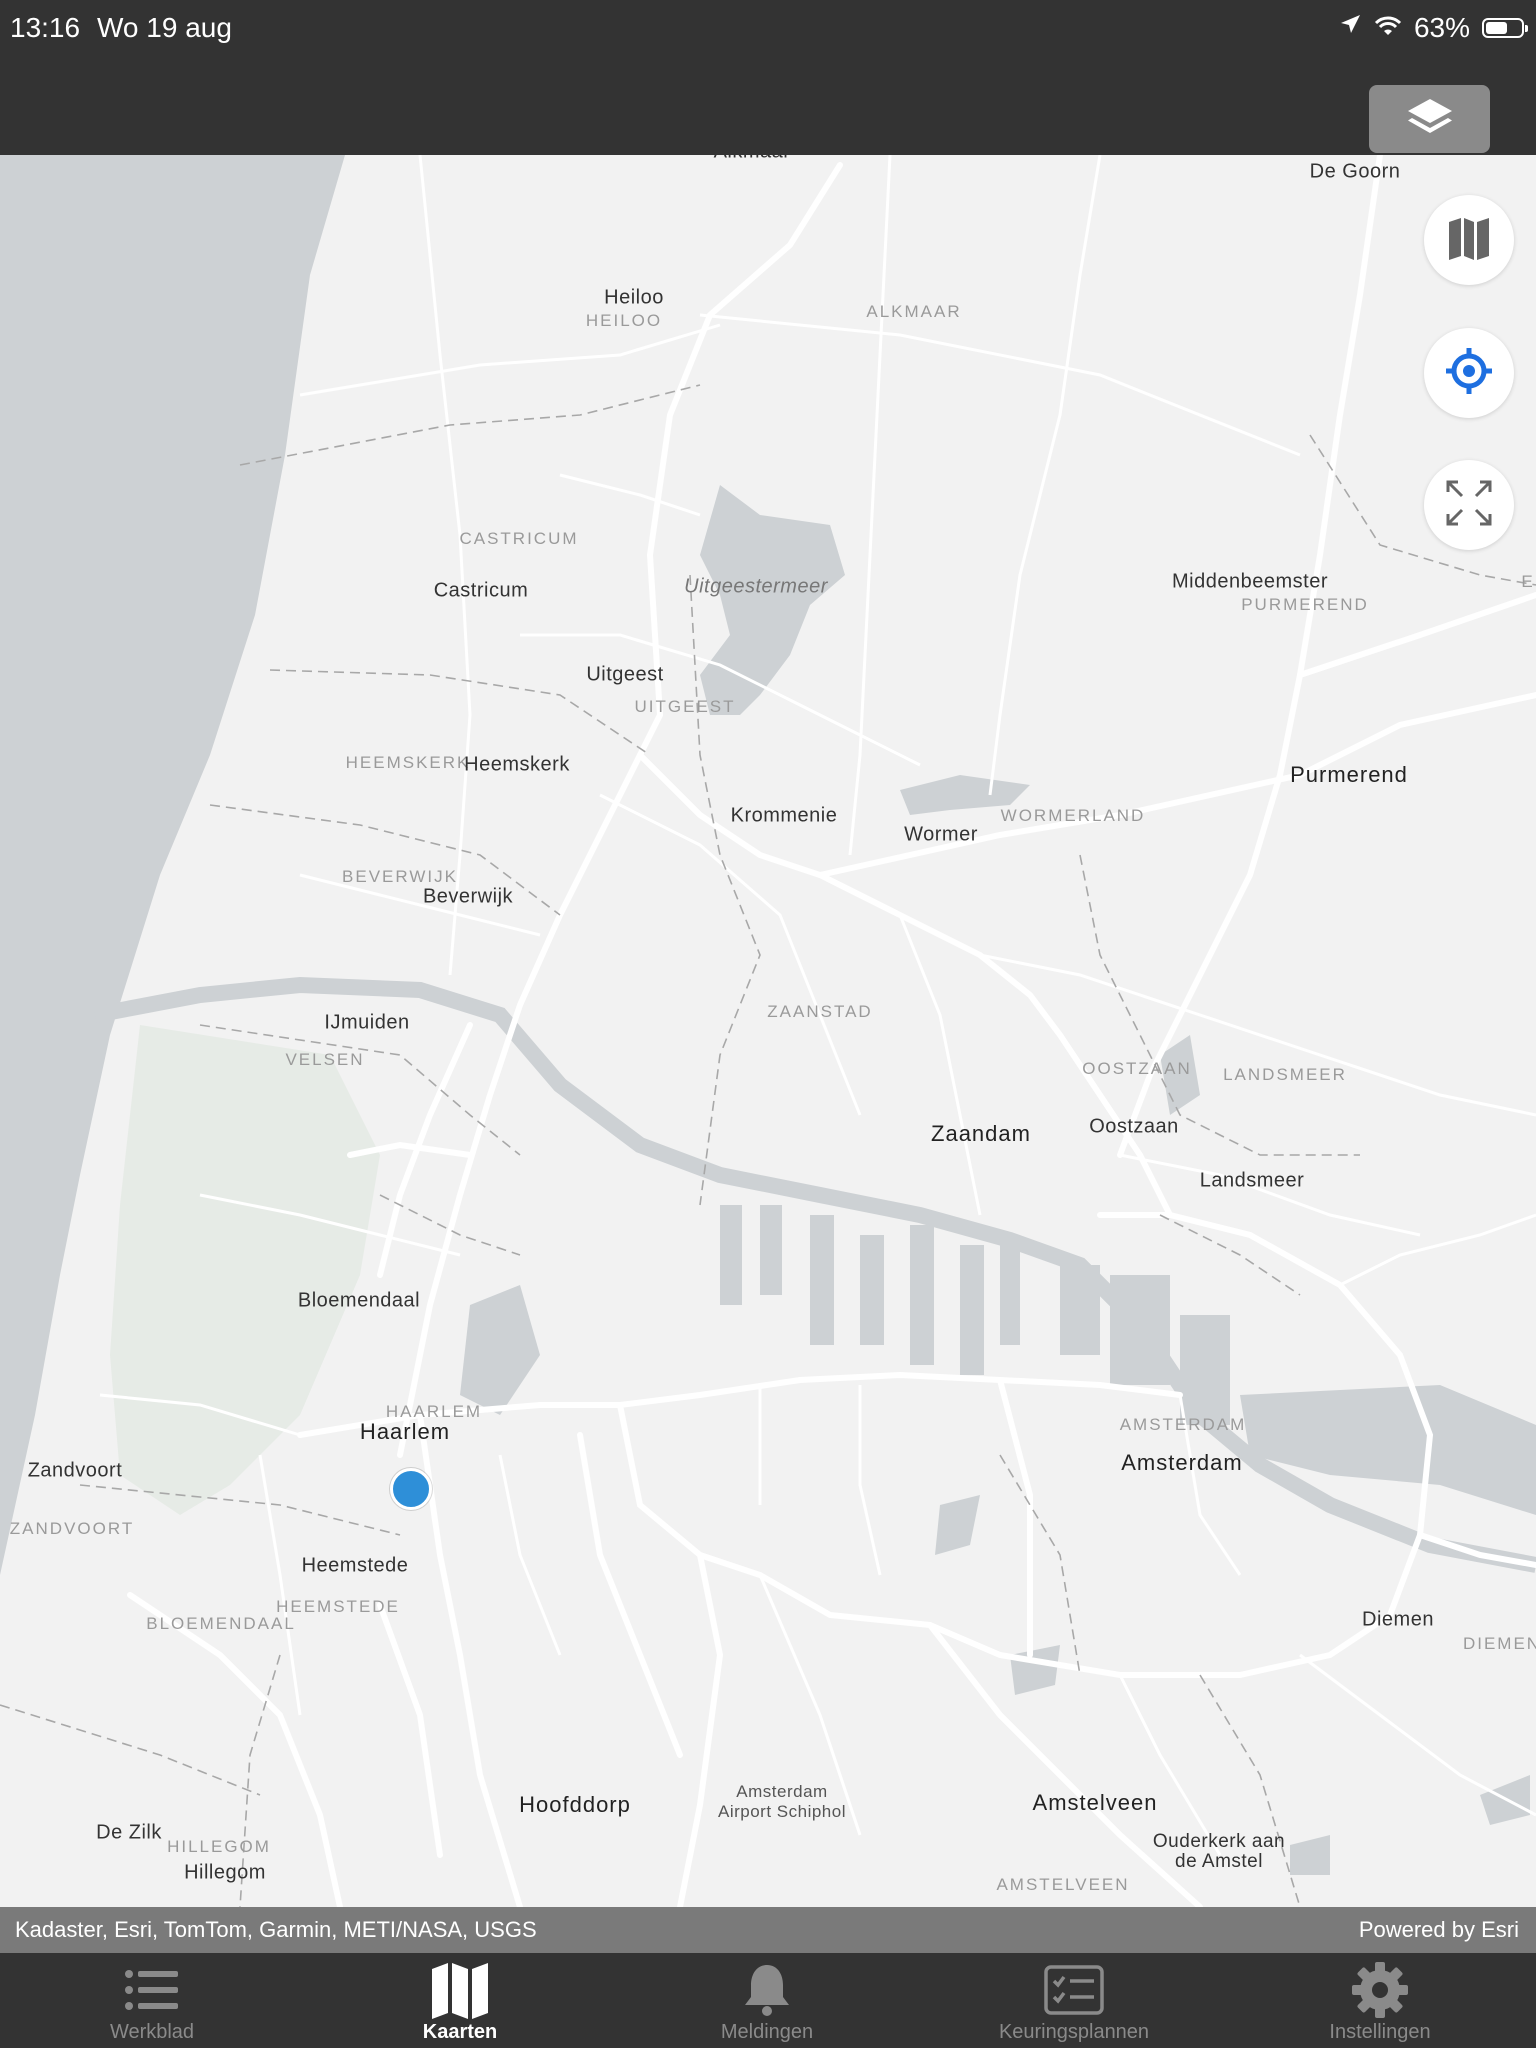  What do you see at coordinates (768, 107) in the screenshot?
I see `top-toolbar` at bounding box center [768, 107].